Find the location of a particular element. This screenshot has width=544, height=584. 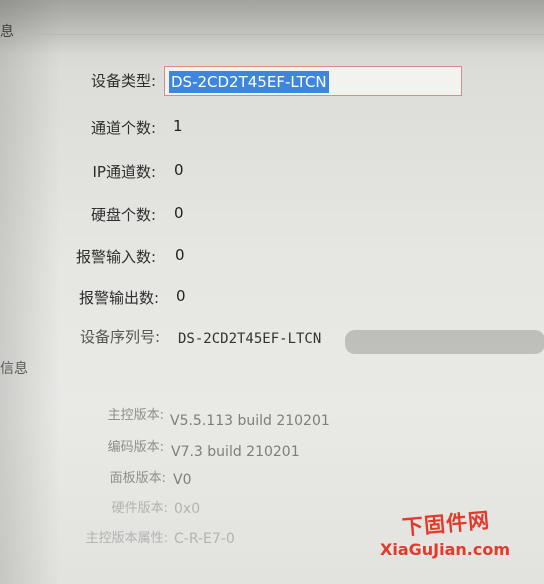

panel-version-value: V0 is located at coordinates (182, 480).